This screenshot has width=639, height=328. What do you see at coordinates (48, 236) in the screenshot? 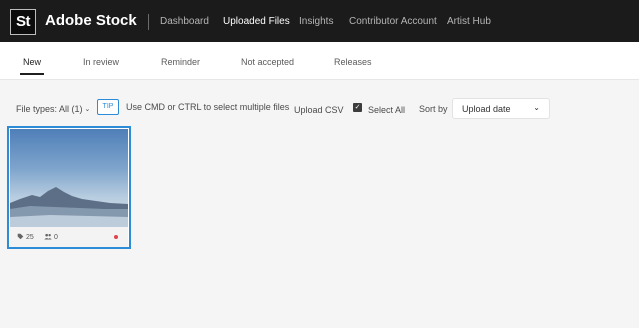
I see `people-icon` at bounding box center [48, 236].